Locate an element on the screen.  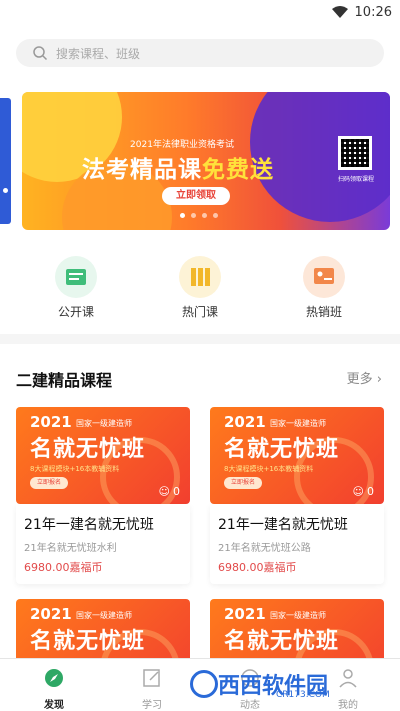
watermark-logo is located at coordinates (204, 684).